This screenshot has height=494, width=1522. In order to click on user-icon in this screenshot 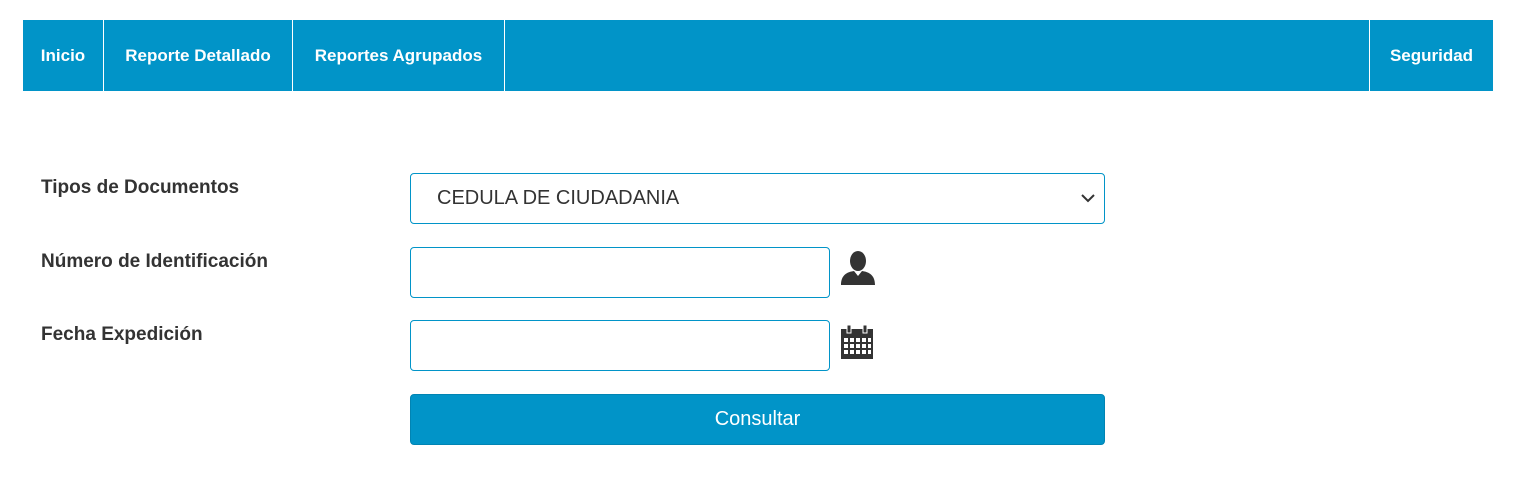, I will do `click(858, 268)`.